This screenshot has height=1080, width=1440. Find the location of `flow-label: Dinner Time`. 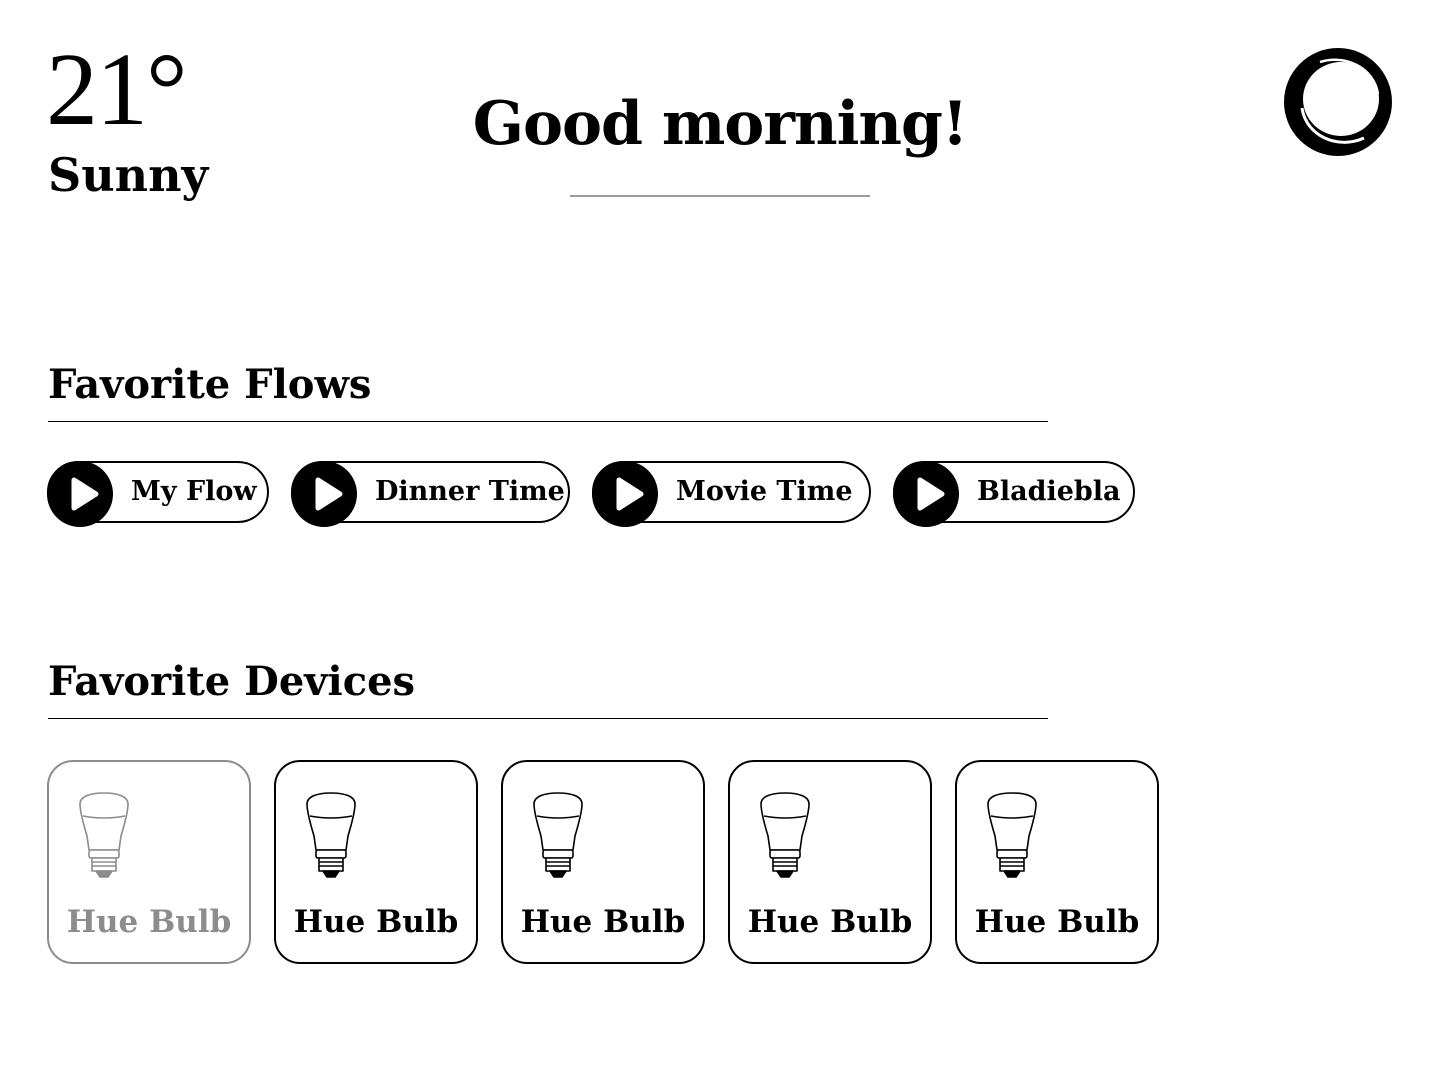

flow-label: Dinner Time is located at coordinates (470, 491).